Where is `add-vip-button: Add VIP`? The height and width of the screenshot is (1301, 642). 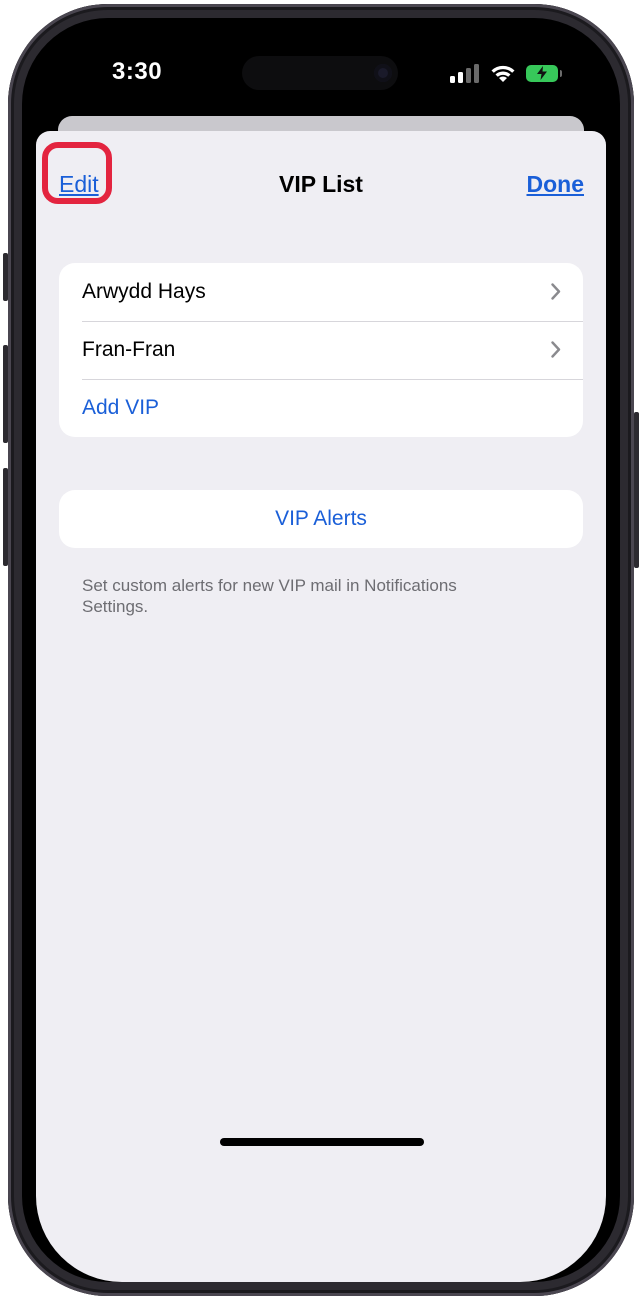
add-vip-button: Add VIP is located at coordinates (321, 408).